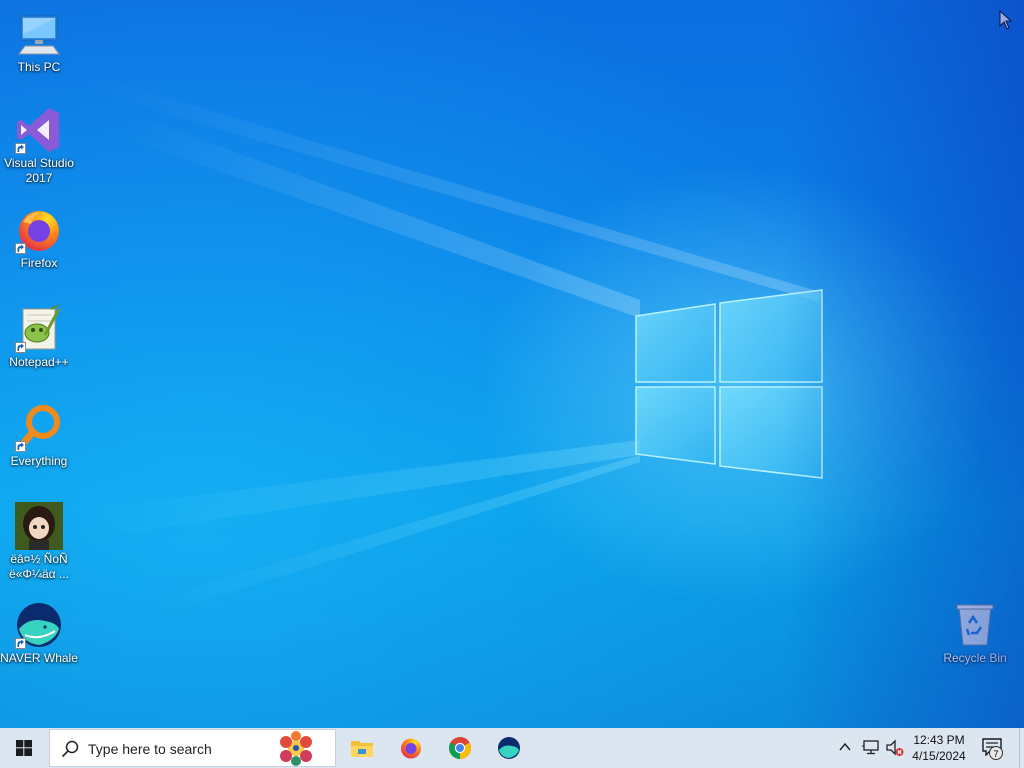 Image resolution: width=1024 pixels, height=768 pixels. What do you see at coordinates (996, 753) in the screenshot?
I see `notification-count-badge: 7` at bounding box center [996, 753].